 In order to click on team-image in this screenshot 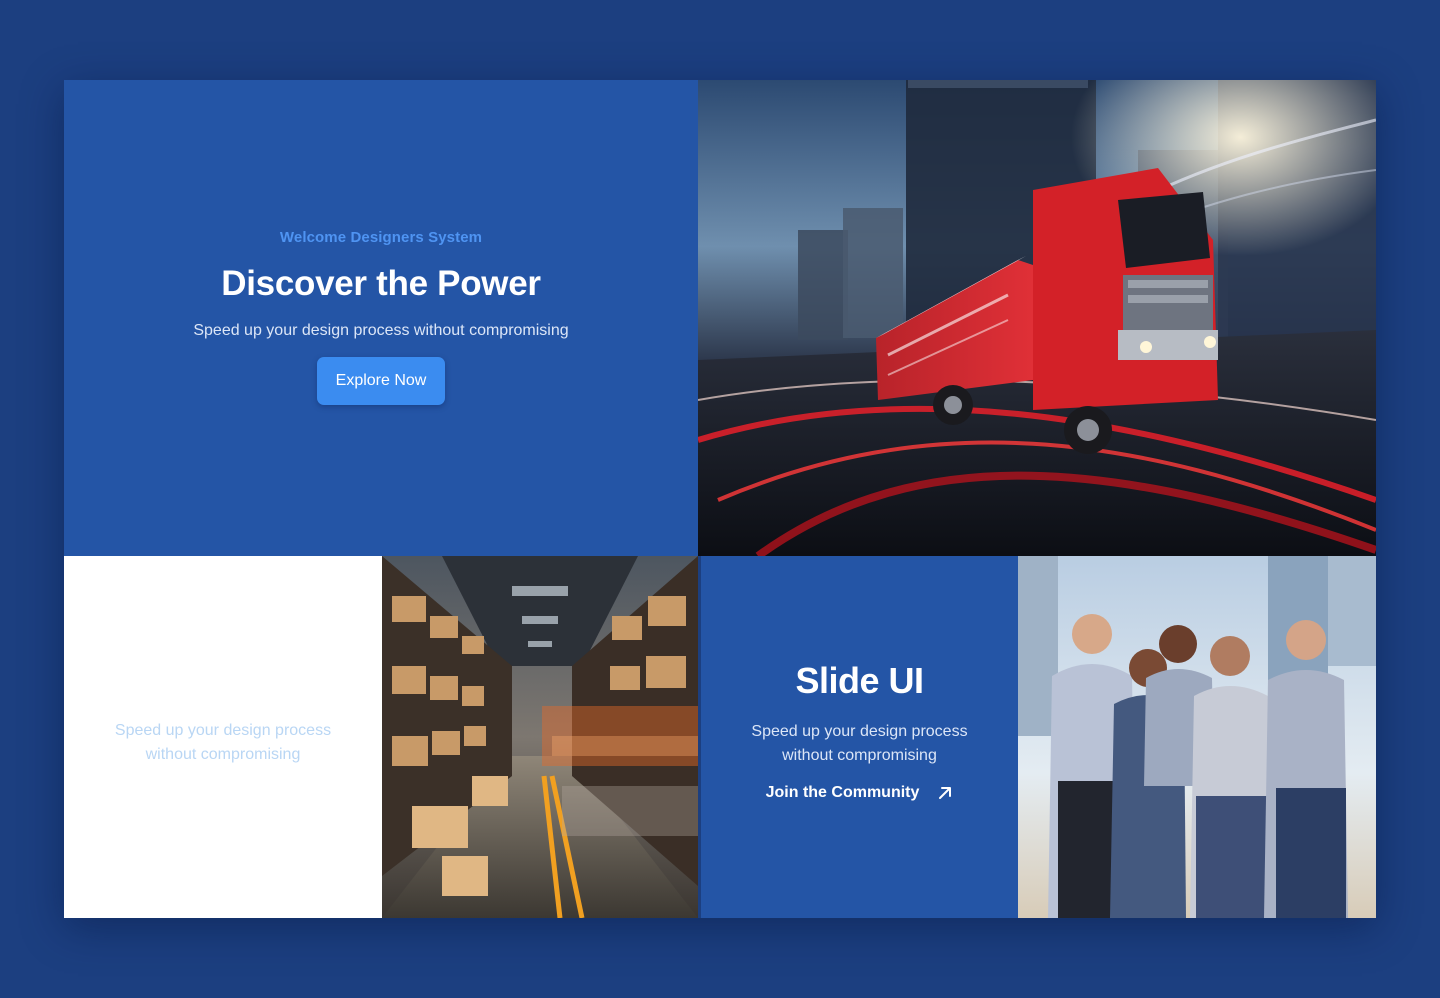, I will do `click(1197, 737)`.